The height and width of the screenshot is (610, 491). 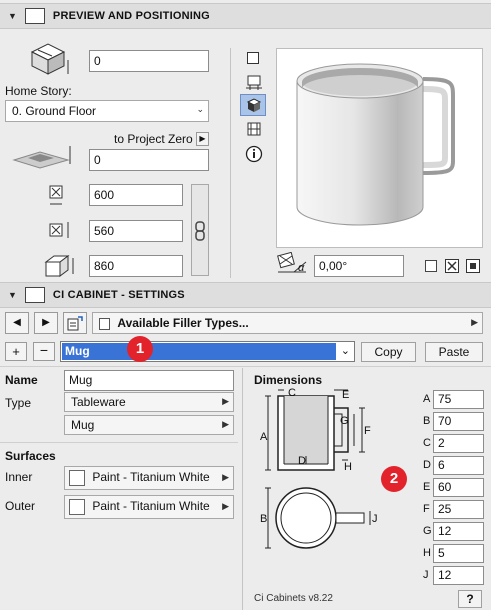 What do you see at coordinates (302, 461) in the screenshot?
I see `diagram-label-d: D` at bounding box center [302, 461].